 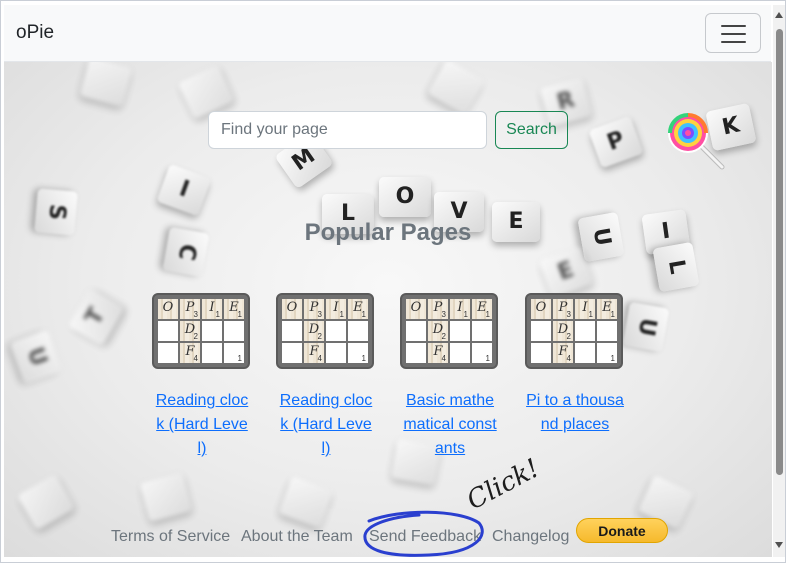 I want to click on card-link: Pi to a thousand places, so click(x=575, y=413).